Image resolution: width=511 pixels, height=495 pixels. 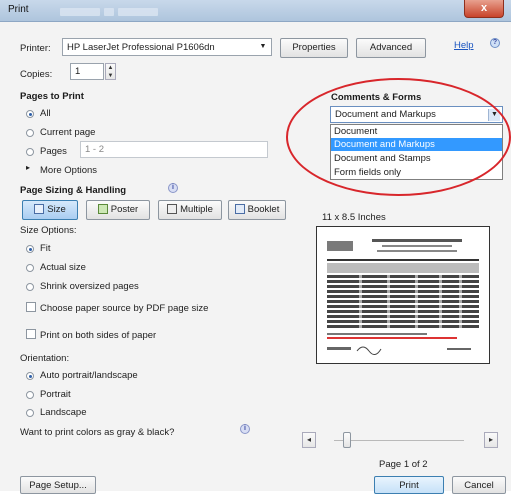 What do you see at coordinates (87, 71) in the screenshot?
I see `copies-input: 1` at bounding box center [87, 71].